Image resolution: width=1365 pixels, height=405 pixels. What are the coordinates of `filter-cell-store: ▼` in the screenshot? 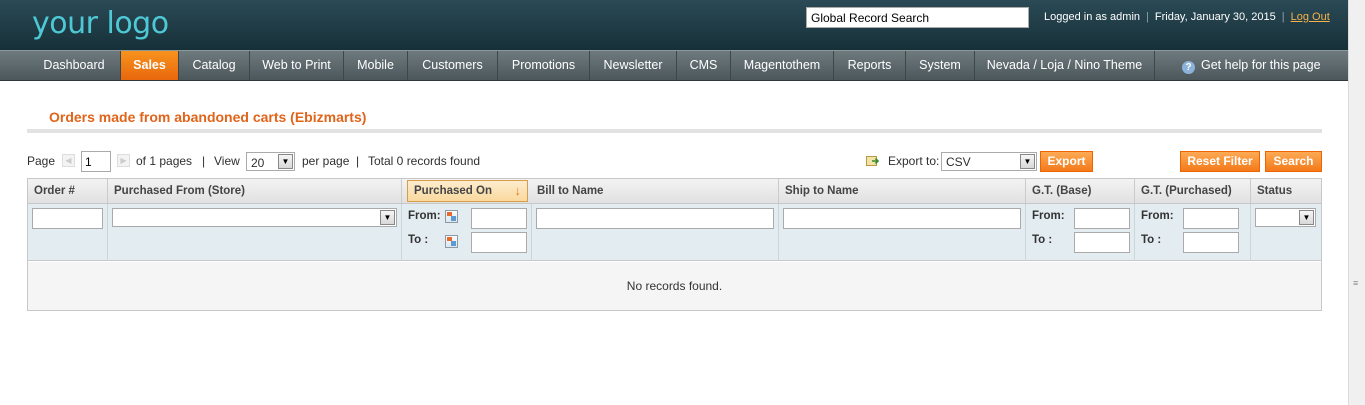 It's located at (255, 232).